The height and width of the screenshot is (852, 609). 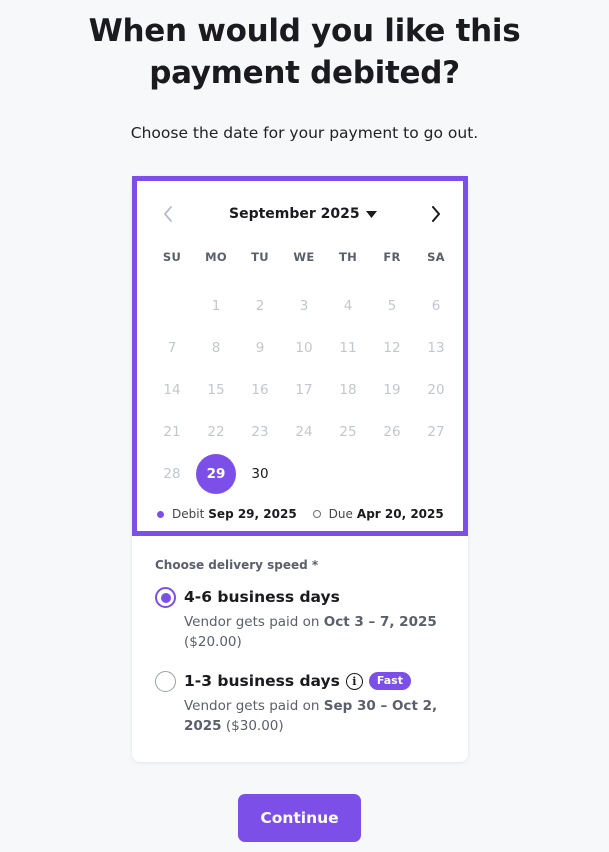 I want to click on month-year-label: September 2025, so click(x=294, y=214).